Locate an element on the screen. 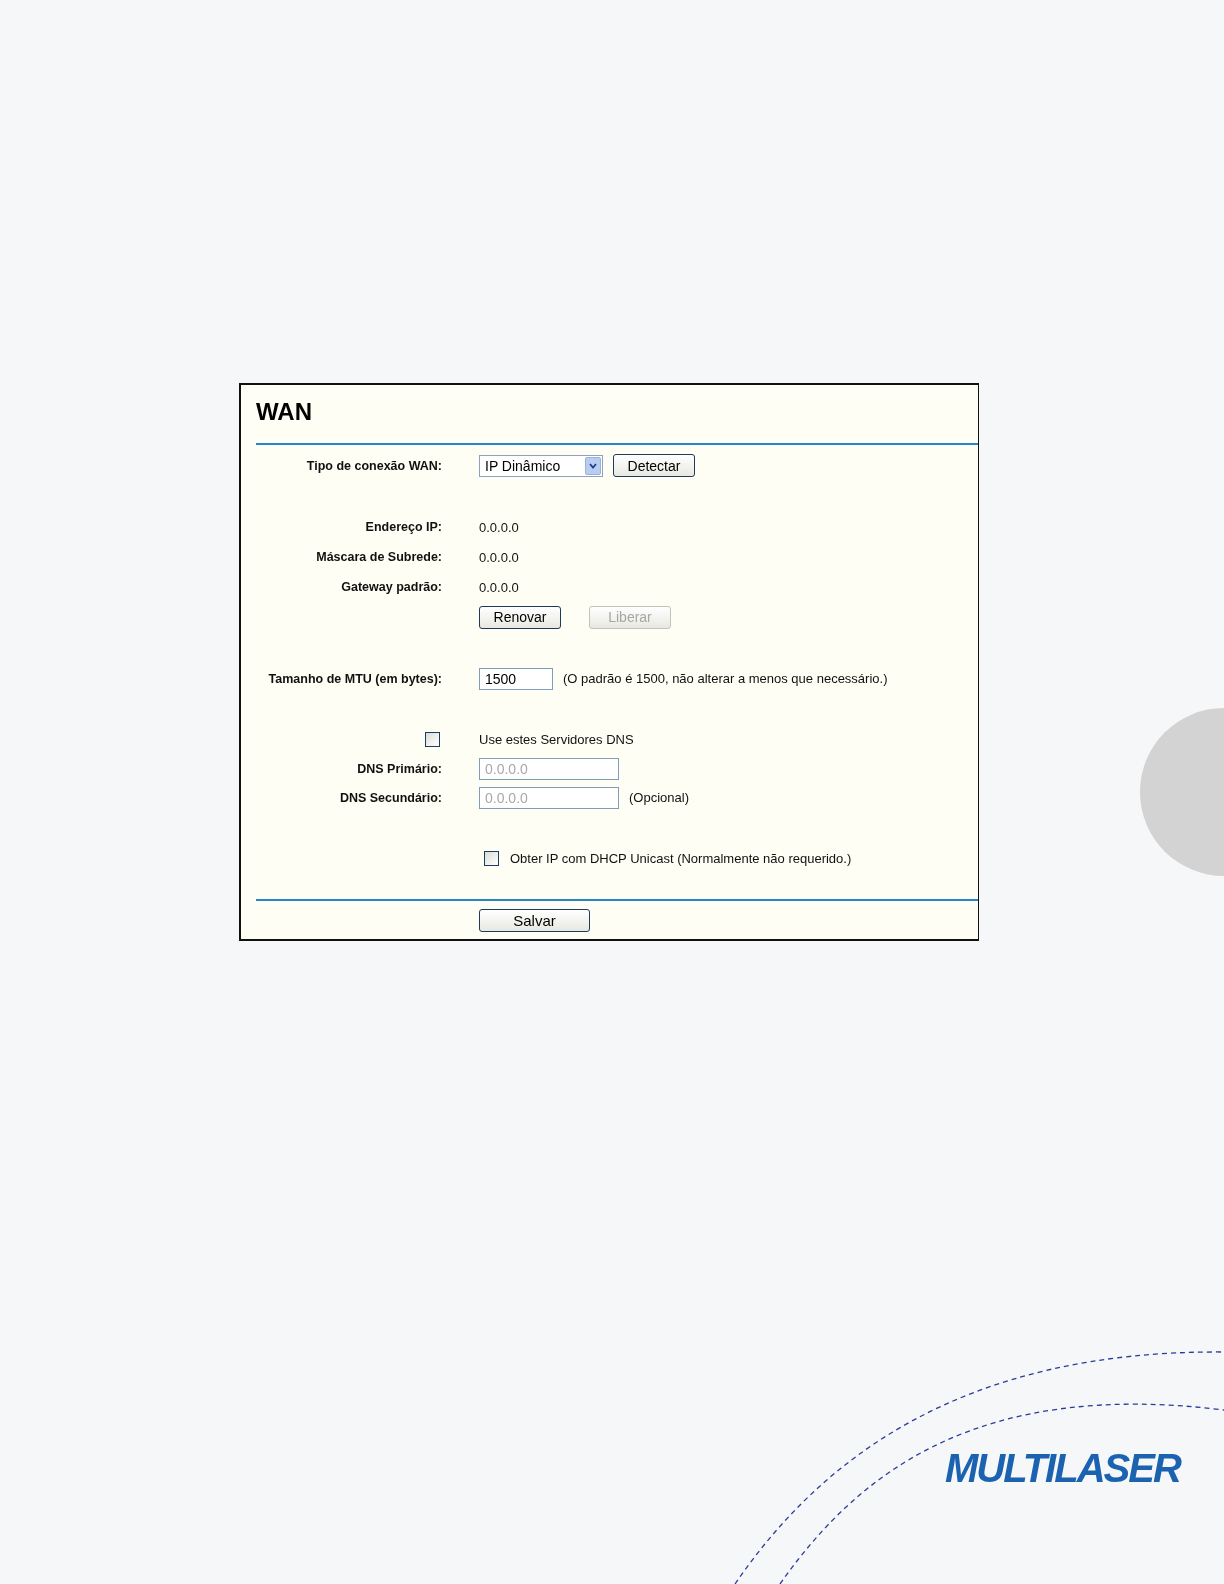 The width and height of the screenshot is (1224, 1584). input-field: 1500 is located at coordinates (516, 678).